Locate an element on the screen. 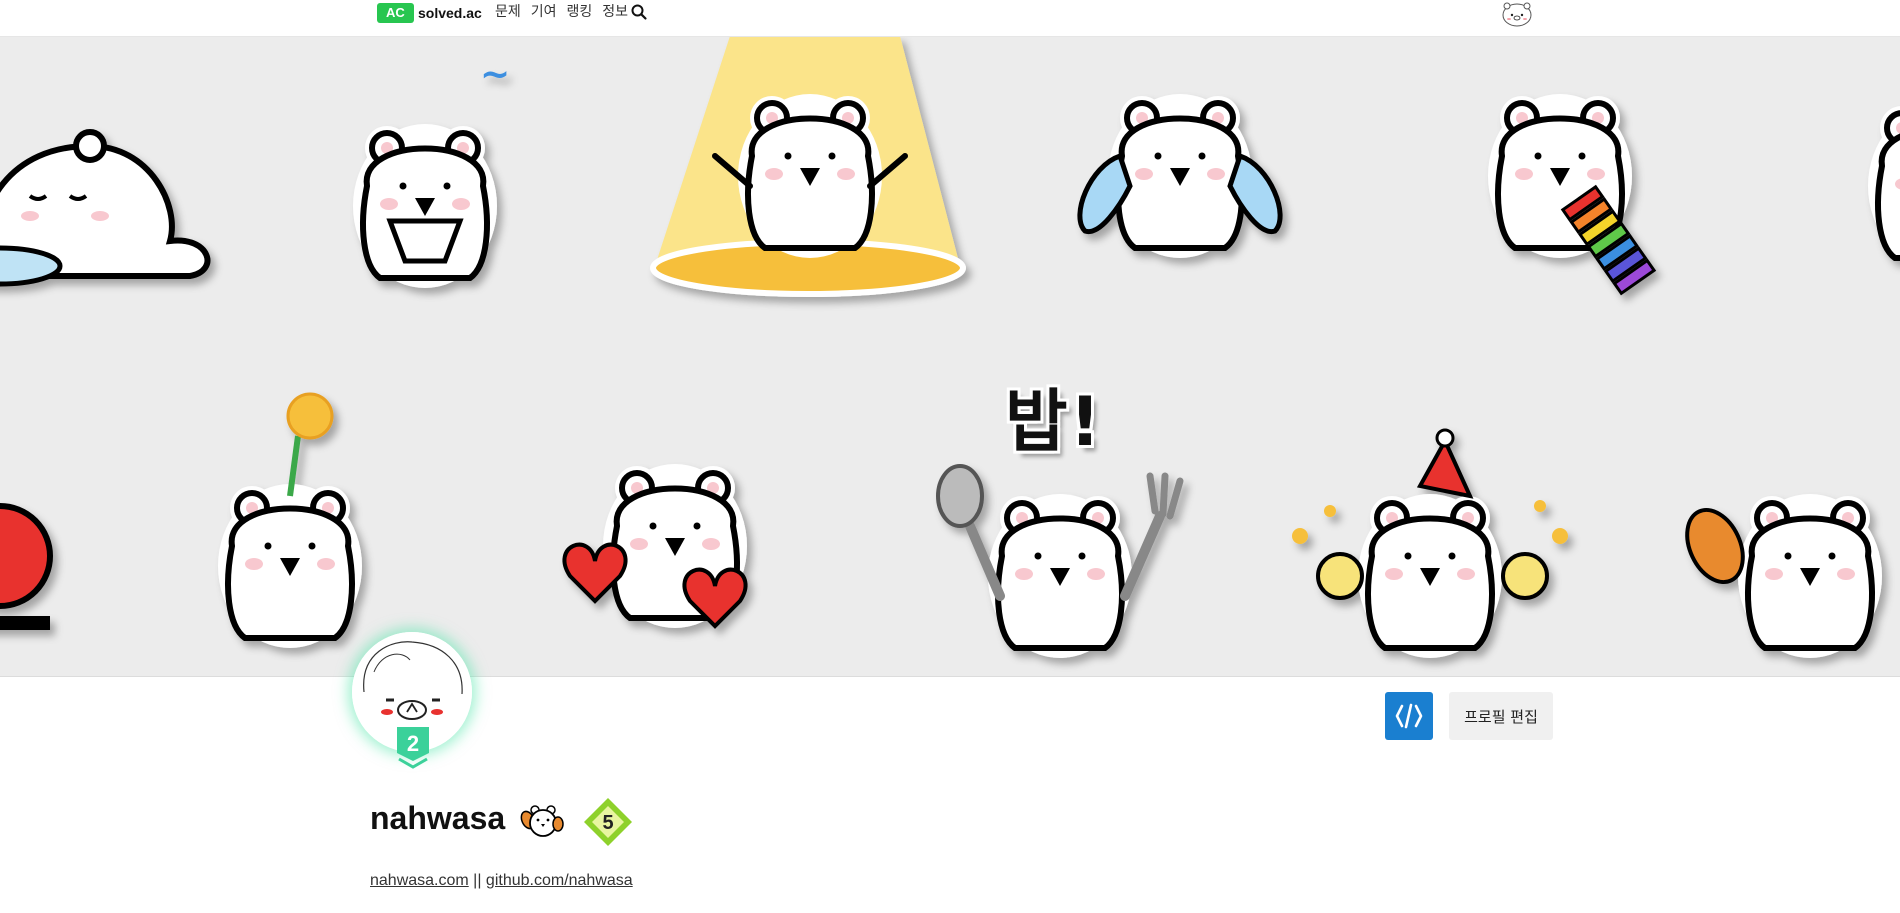 The height and width of the screenshot is (913, 1900). search-icon is located at coordinates (639, 12).